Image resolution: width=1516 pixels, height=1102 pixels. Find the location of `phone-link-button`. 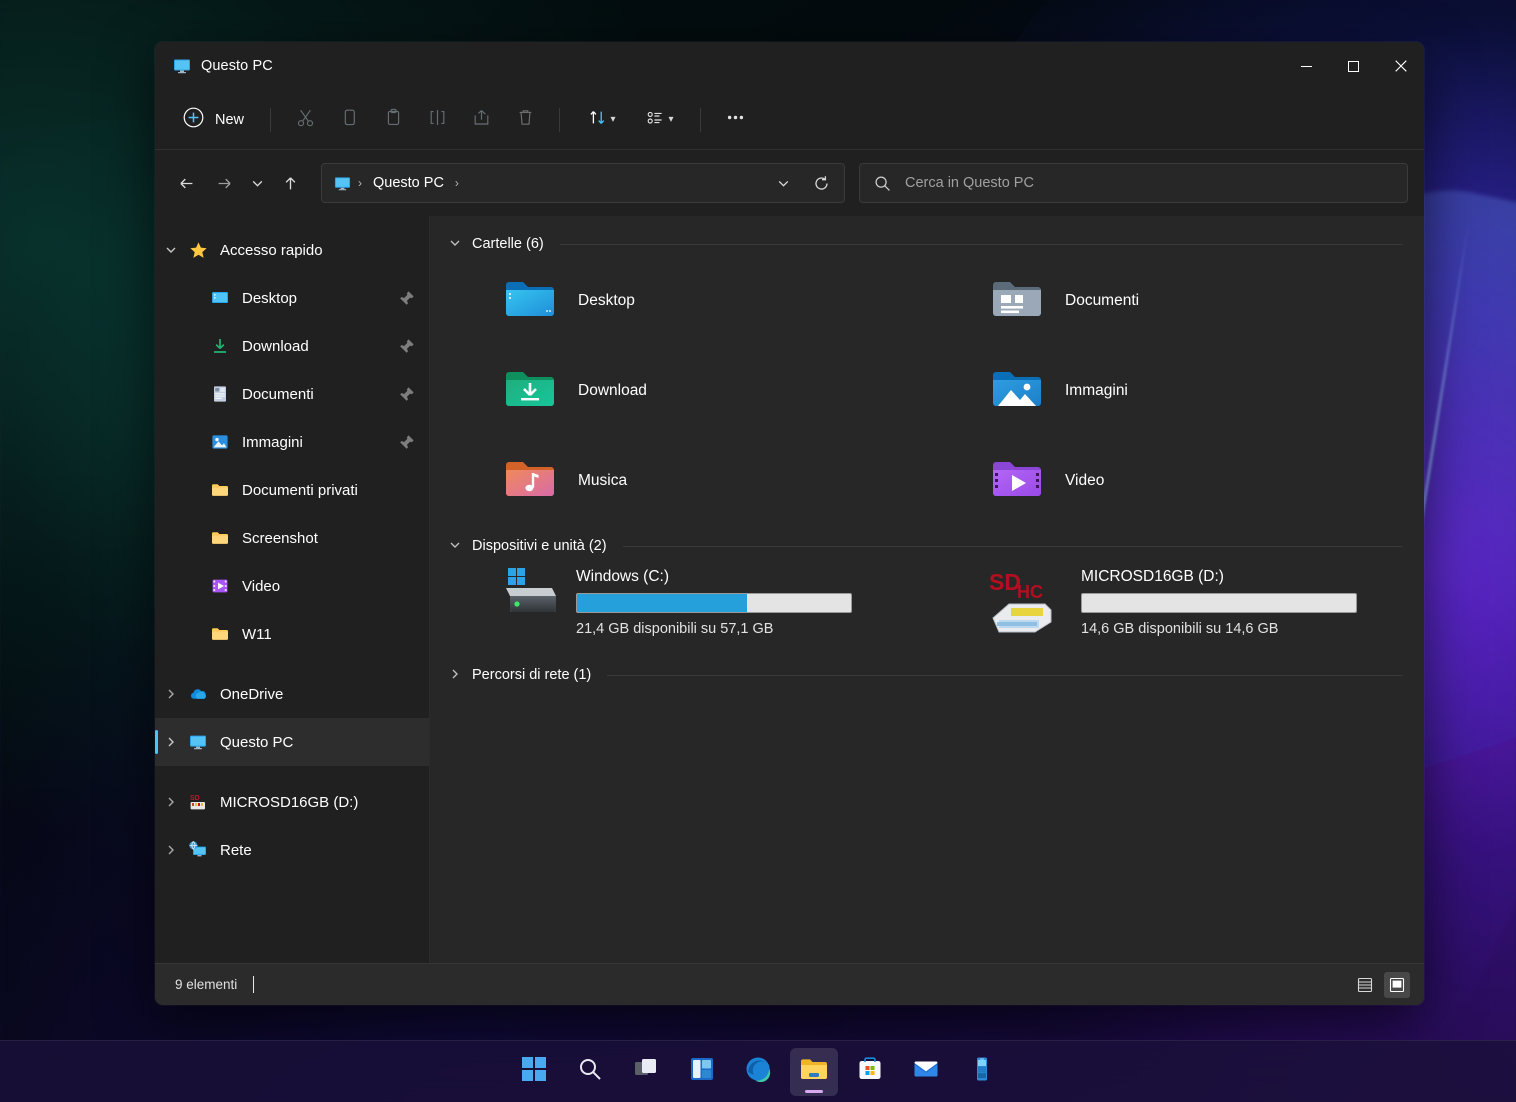

phone-link-button is located at coordinates (982, 1072).